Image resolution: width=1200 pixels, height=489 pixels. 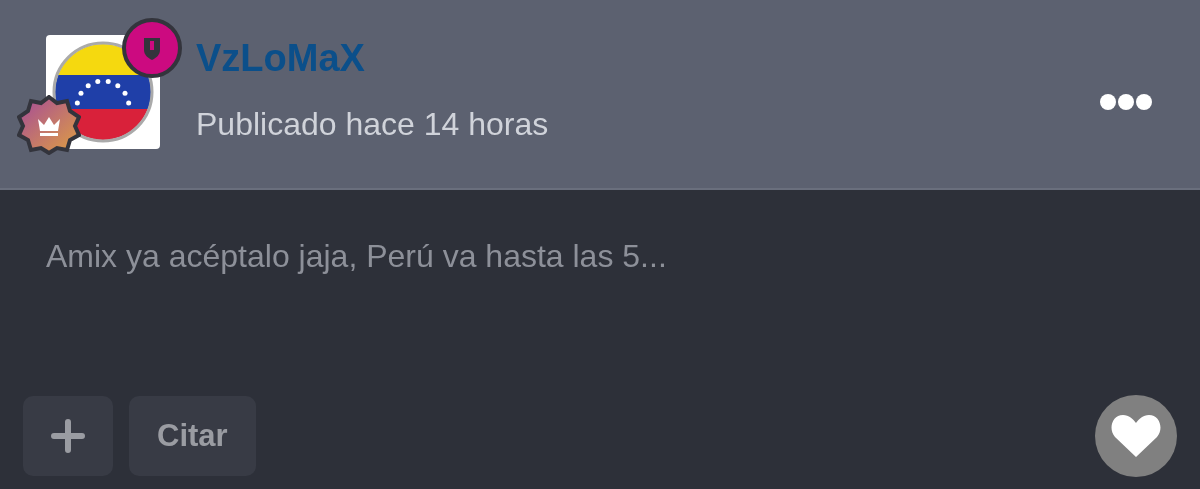 What do you see at coordinates (49, 125) in the screenshot?
I see `crown-badge-icon` at bounding box center [49, 125].